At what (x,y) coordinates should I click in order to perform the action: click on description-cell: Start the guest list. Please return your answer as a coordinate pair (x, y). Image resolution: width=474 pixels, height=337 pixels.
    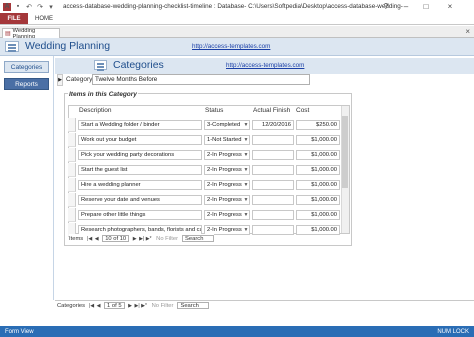
    Looking at the image, I should click on (140, 170).